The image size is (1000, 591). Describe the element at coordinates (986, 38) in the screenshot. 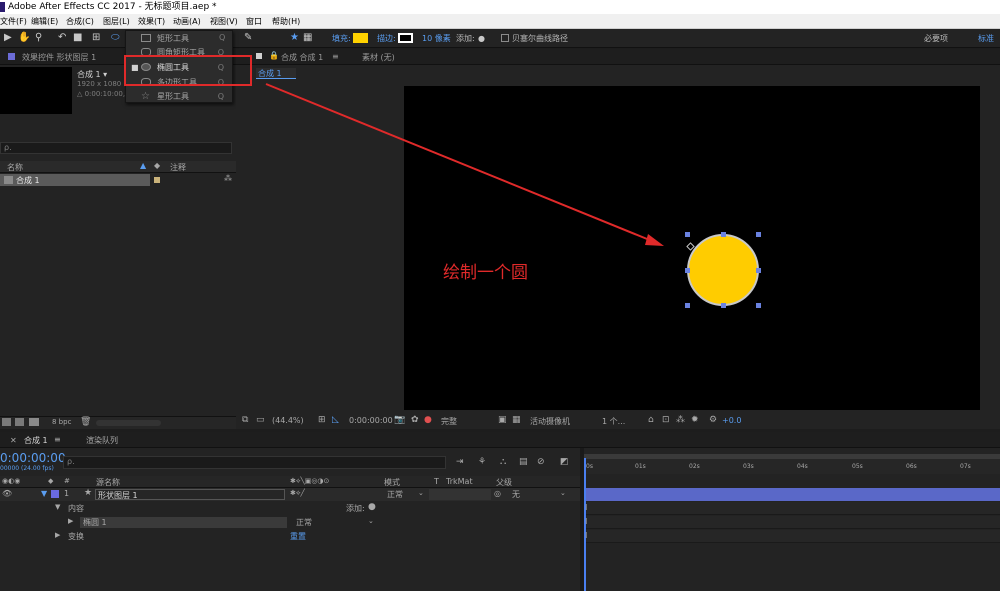

I see `workspace-standard: 标准` at that location.